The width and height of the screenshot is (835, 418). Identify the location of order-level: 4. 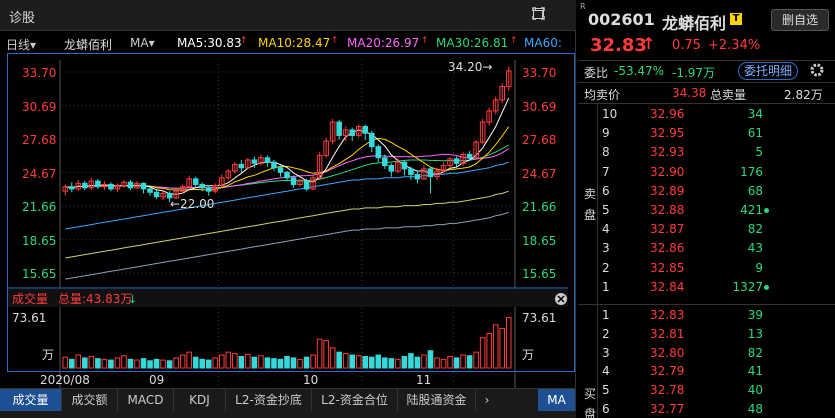
(606, 371).